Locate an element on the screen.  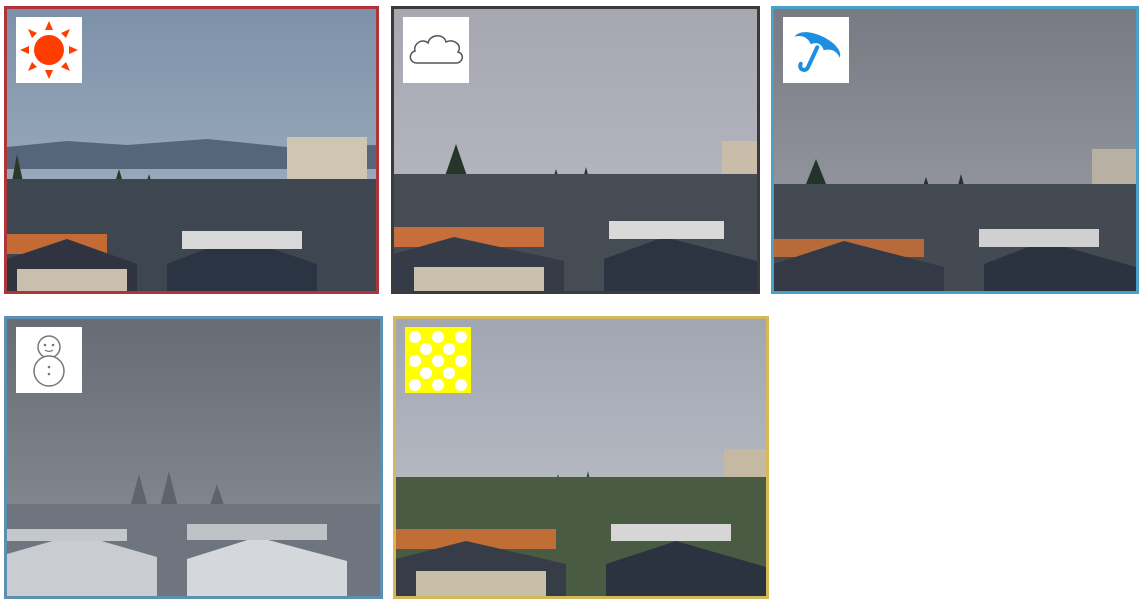
snowman-badge is located at coordinates (49, 360).